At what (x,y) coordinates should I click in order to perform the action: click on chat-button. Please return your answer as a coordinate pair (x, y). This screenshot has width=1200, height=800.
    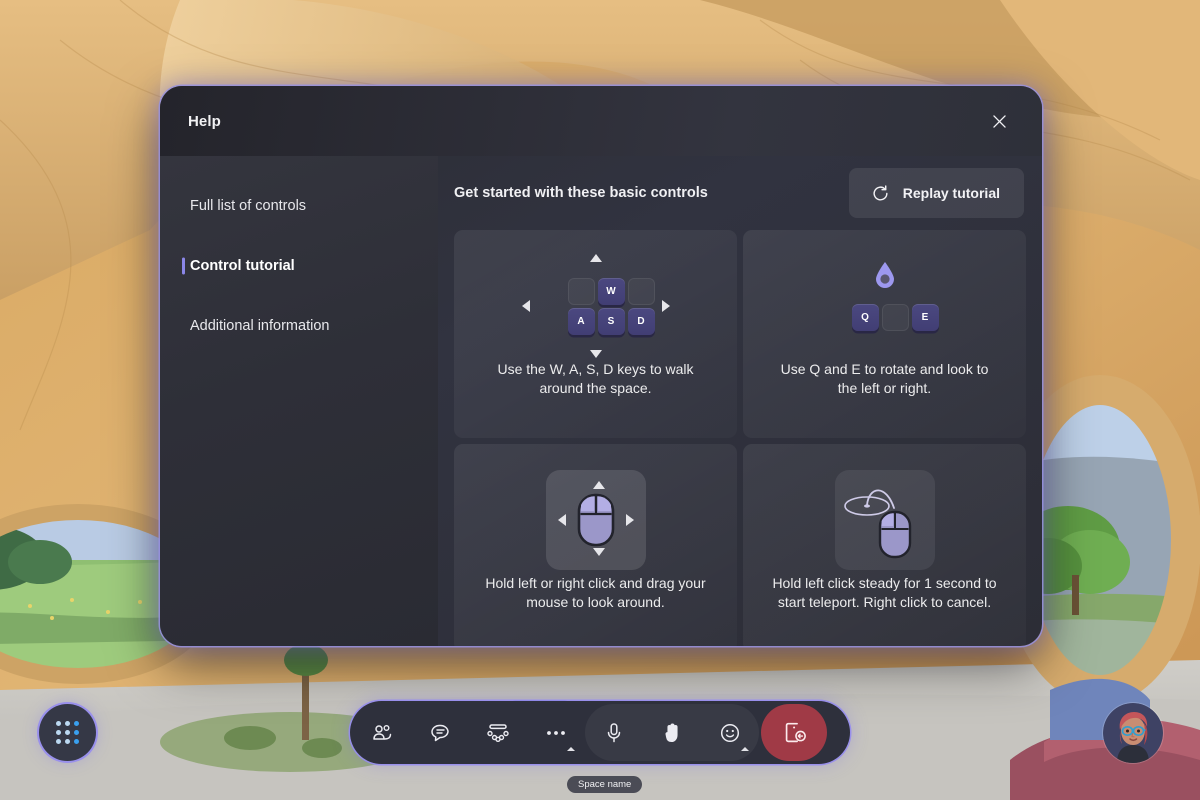
    Looking at the image, I should click on (440, 732).